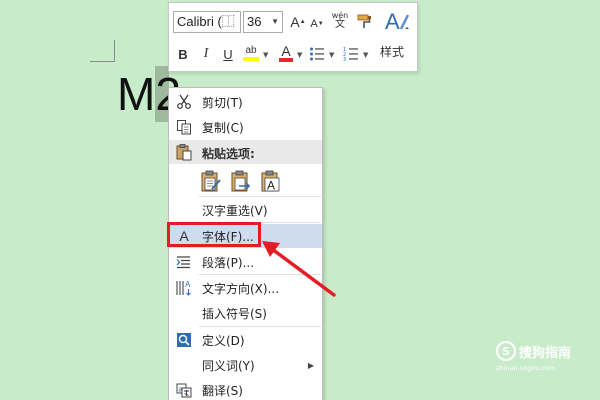 The image size is (600, 400). What do you see at coordinates (275, 22) in the screenshot?
I see `font-size-dropdown-icon: ▼` at bounding box center [275, 22].